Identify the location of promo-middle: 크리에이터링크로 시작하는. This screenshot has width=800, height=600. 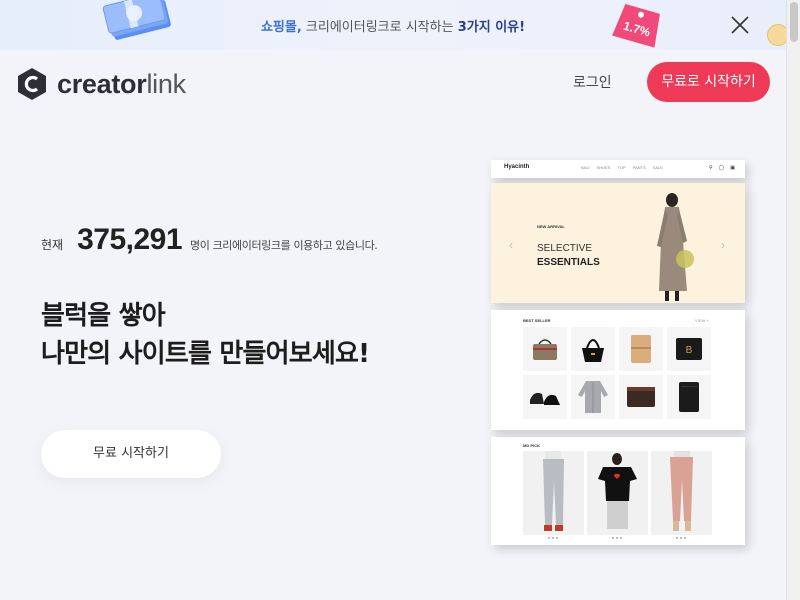
(379, 27).